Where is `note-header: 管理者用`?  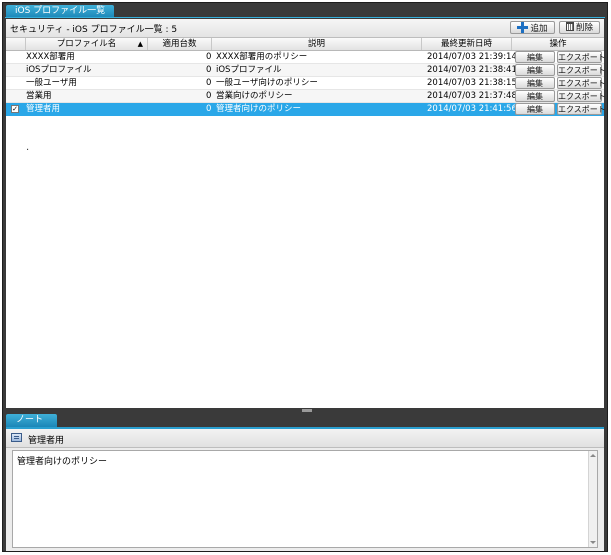
note-header: 管理者用 is located at coordinates (305, 438).